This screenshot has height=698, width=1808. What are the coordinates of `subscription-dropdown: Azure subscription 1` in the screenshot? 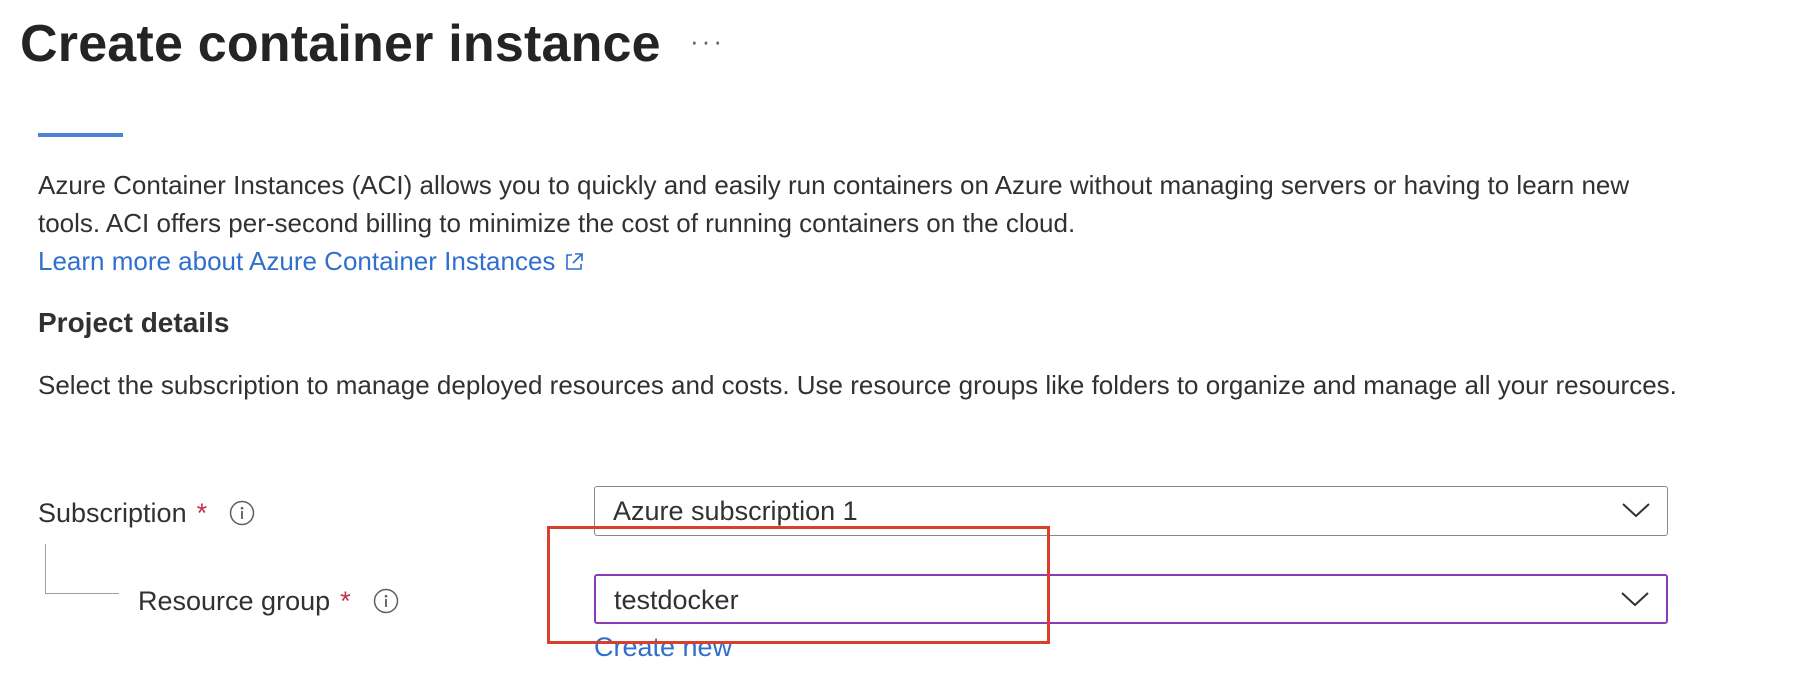 It's located at (1131, 511).